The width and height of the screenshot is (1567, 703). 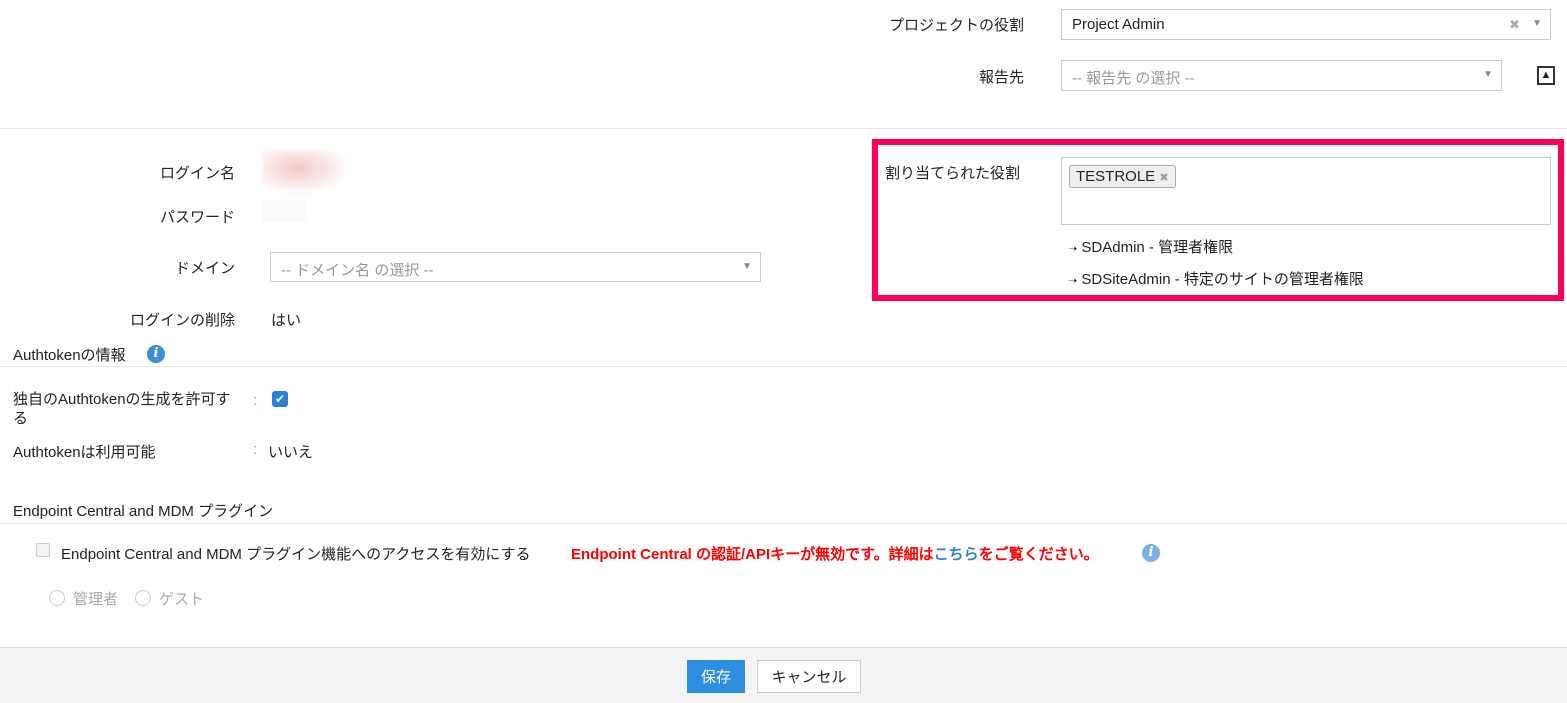 What do you see at coordinates (1546, 75) in the screenshot?
I see `contact-book-icon: ▲` at bounding box center [1546, 75].